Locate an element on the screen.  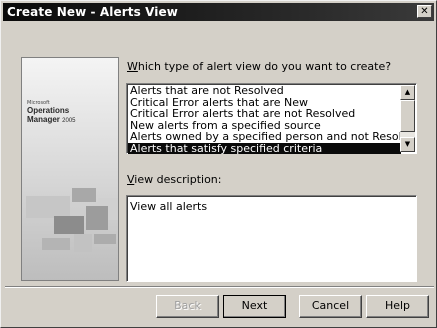
scroll-thumb is located at coordinates (407, 116).